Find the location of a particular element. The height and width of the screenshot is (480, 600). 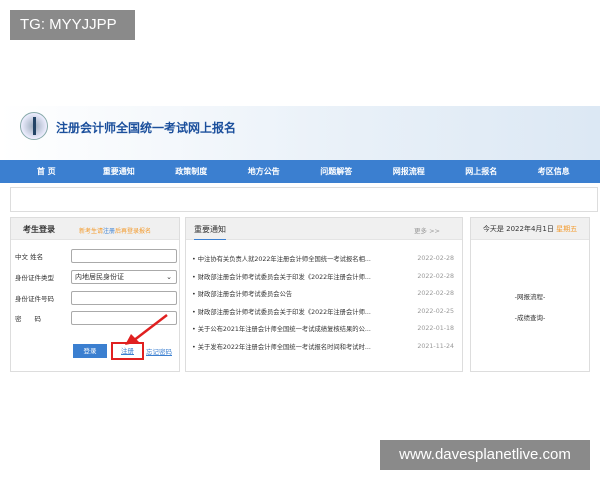

today-label: 今天是 2022年4月1日 is located at coordinates (518, 229).